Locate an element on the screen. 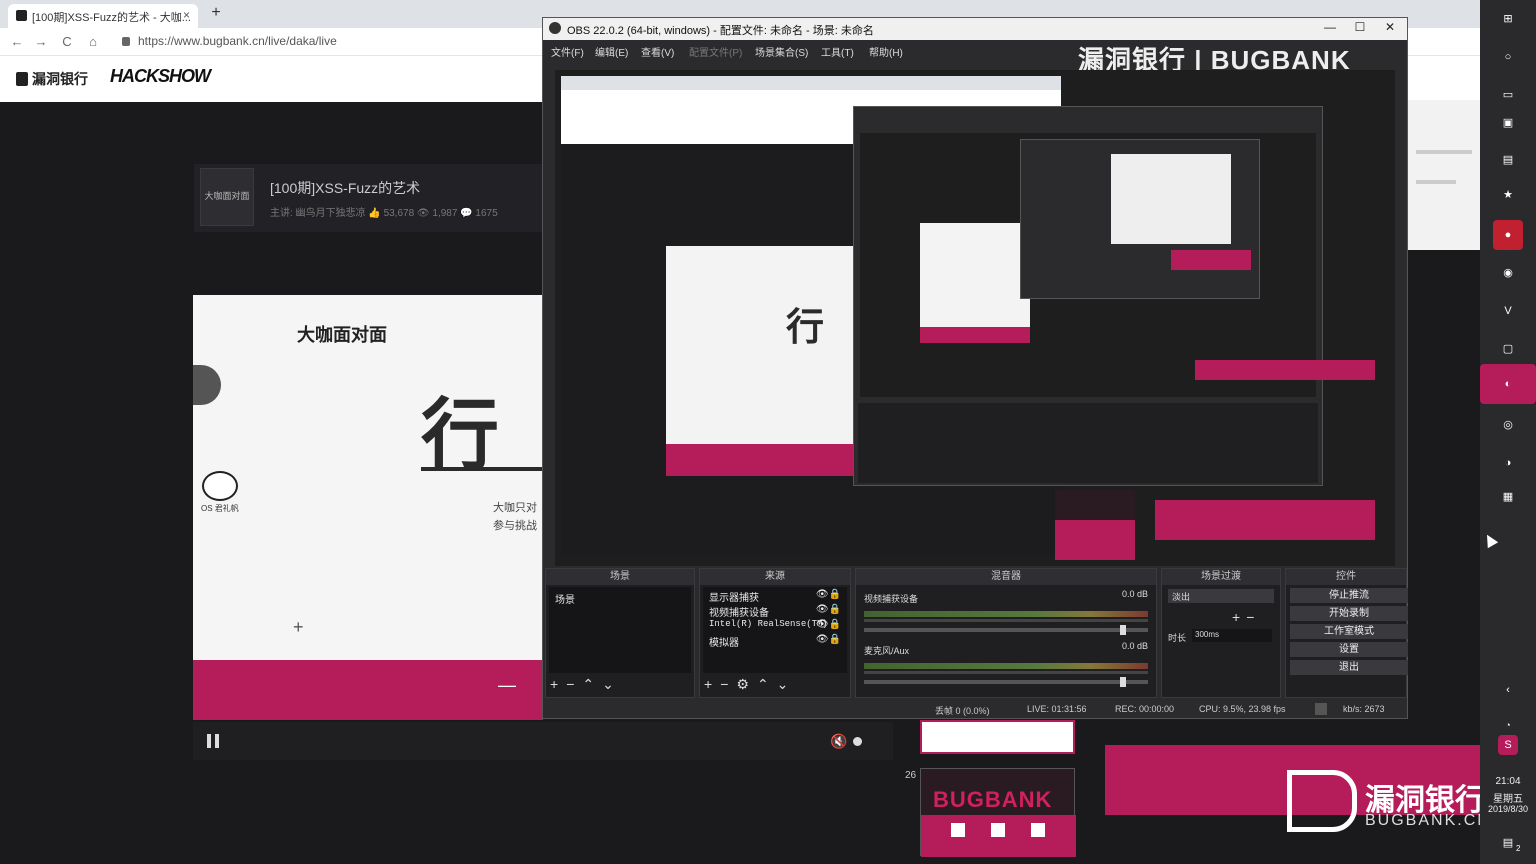  volume-mute-icon: 🔇 is located at coordinates (838, 741).